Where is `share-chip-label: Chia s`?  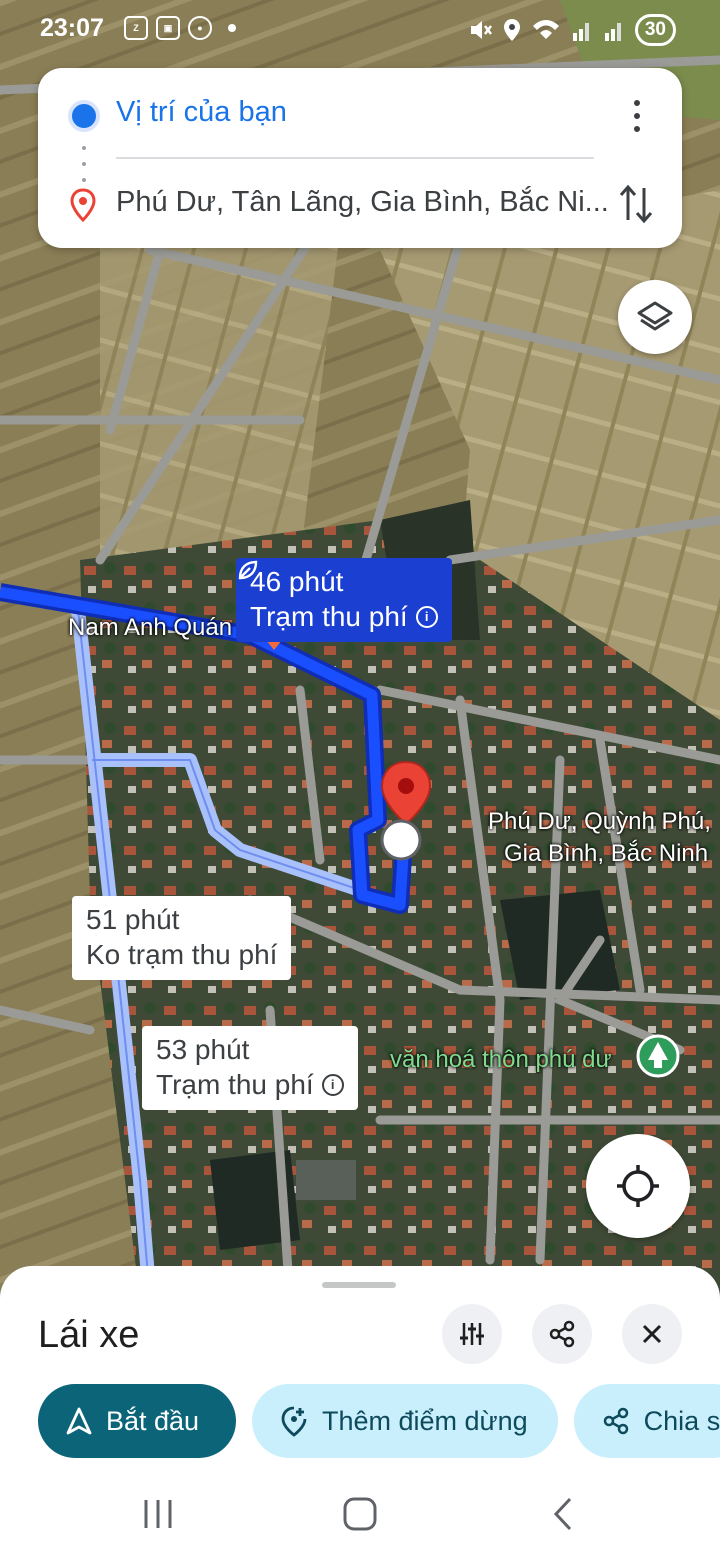 share-chip-label: Chia s is located at coordinates (681, 1420).